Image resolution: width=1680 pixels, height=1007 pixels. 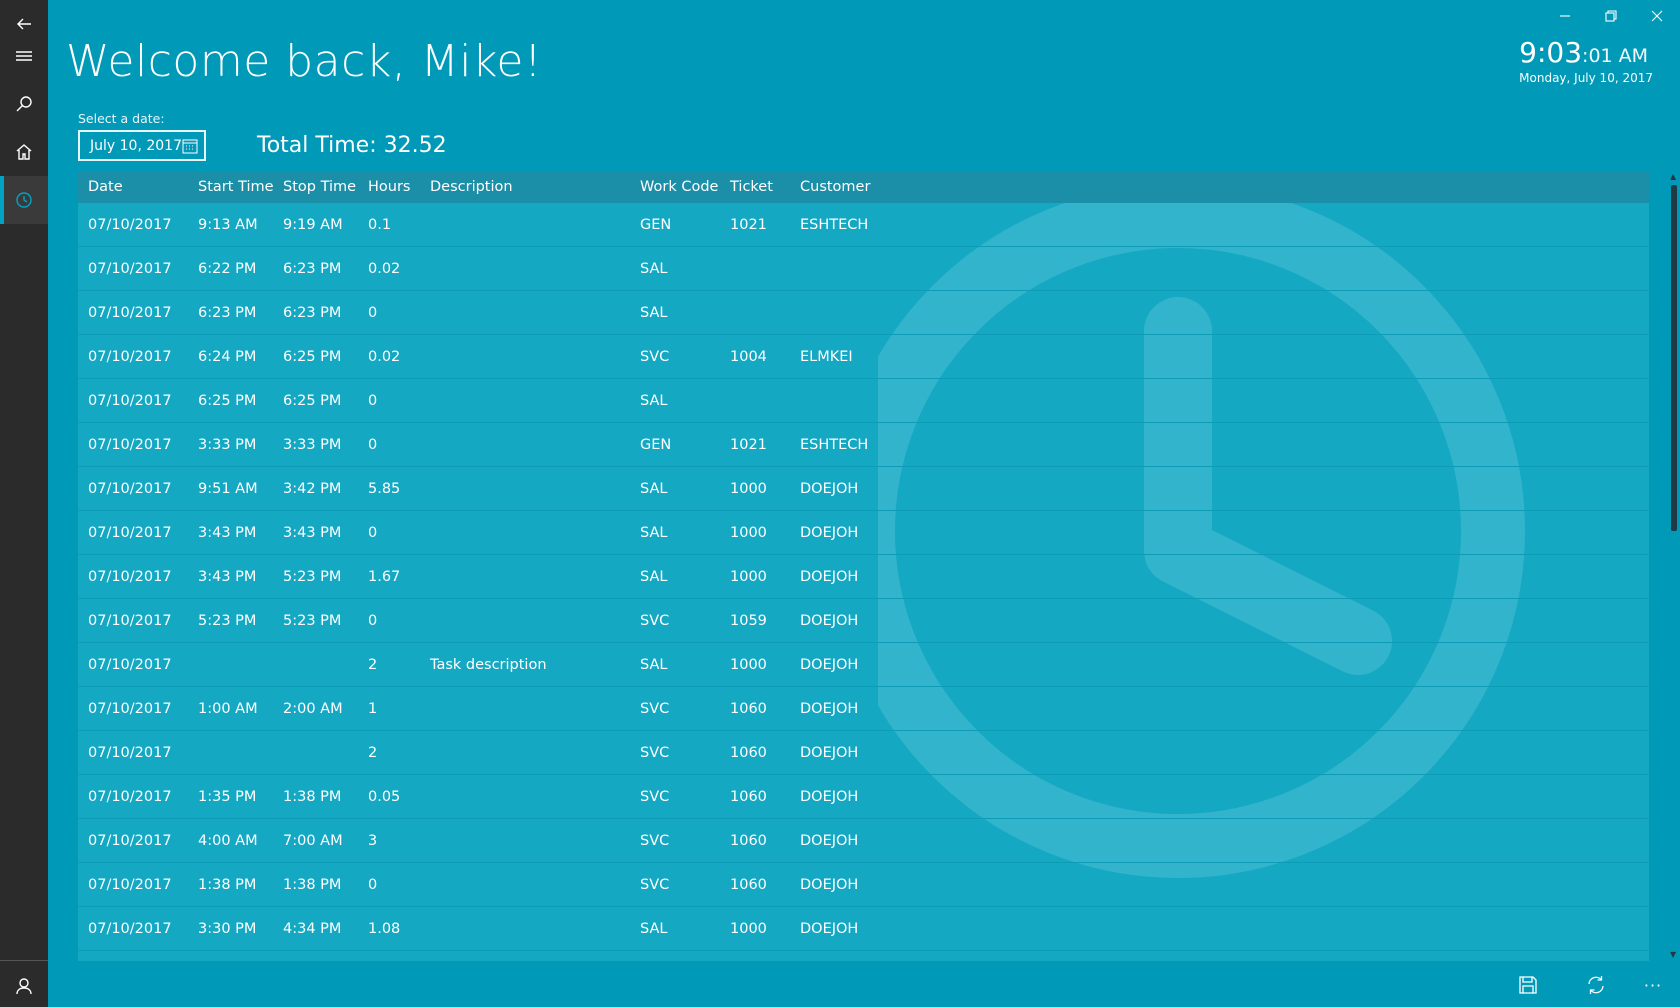 I want to click on home-button, so click(x=24, y=152).